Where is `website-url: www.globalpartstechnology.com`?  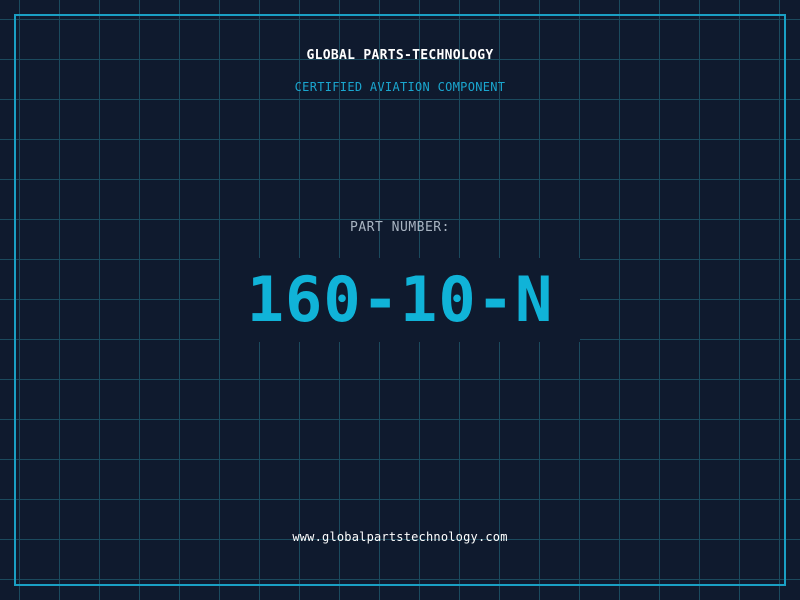 website-url: www.globalpartstechnology.com is located at coordinates (400, 537).